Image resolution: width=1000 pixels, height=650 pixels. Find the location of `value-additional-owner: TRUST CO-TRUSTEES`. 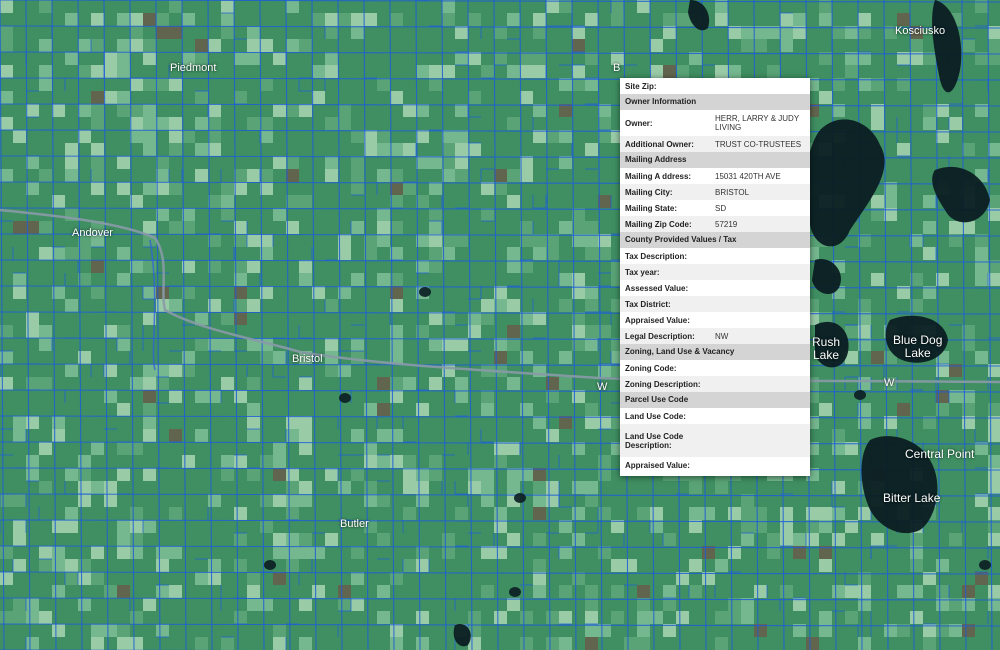

value-additional-owner: TRUST CO-TRUSTEES is located at coordinates (758, 144).